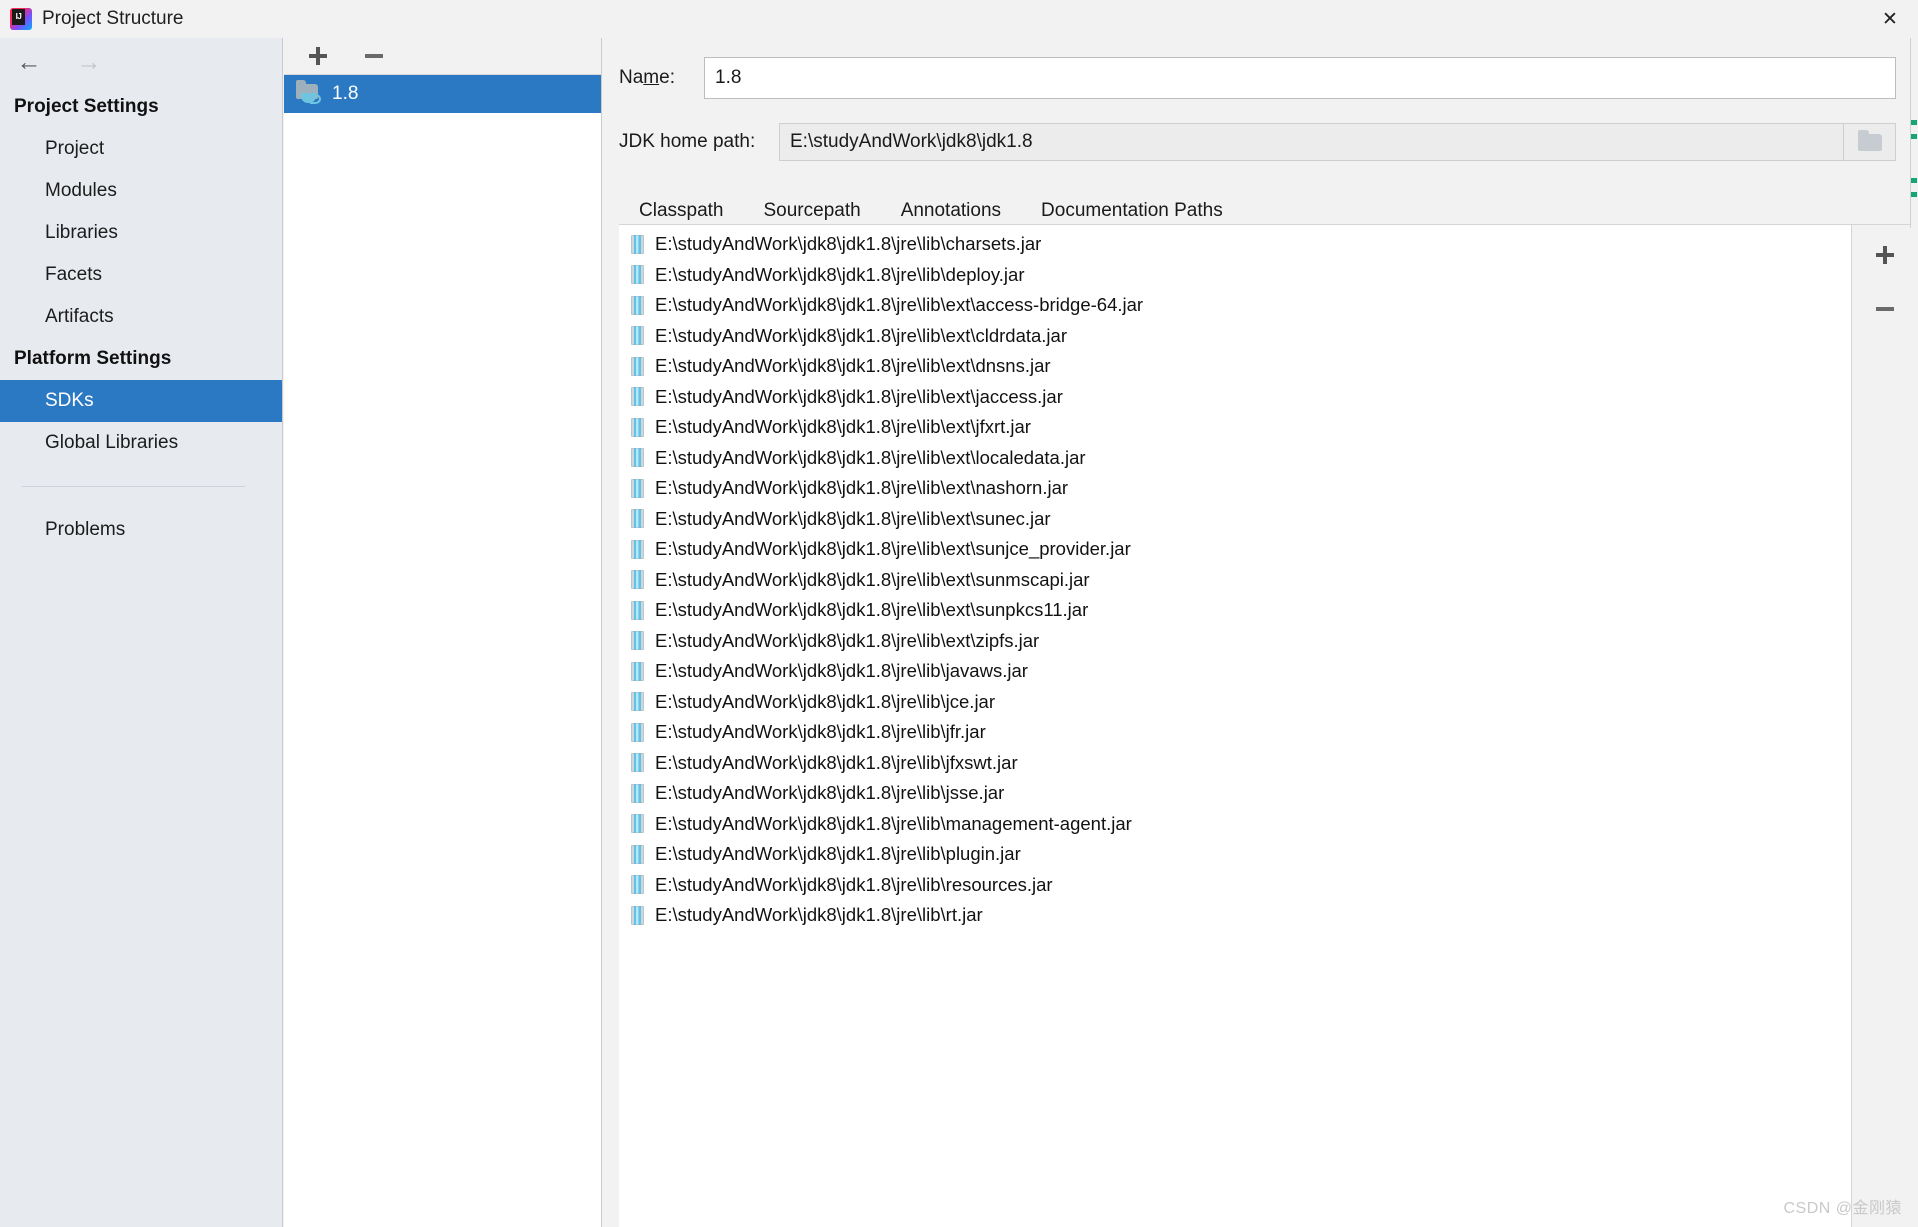 The height and width of the screenshot is (1227, 1918). Describe the element at coordinates (1885, 726) in the screenshot. I see `classpath-toolbar` at that location.